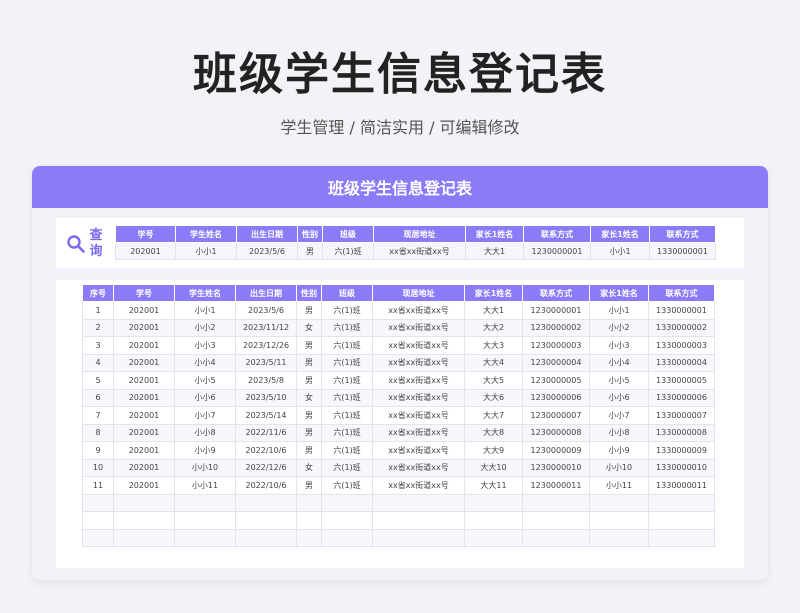 The height and width of the screenshot is (613, 800). What do you see at coordinates (556, 345) in the screenshot?
I see `table-cell: 1230000003` at bounding box center [556, 345].